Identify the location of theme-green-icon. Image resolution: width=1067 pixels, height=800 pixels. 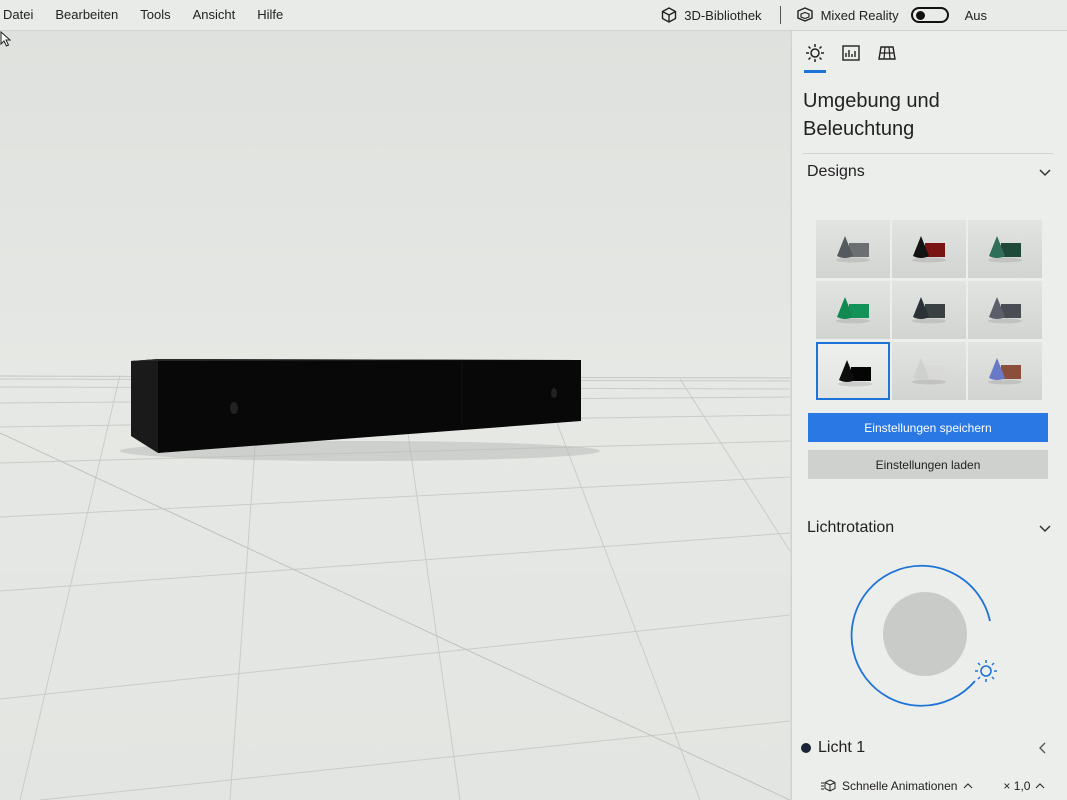
(853, 310).